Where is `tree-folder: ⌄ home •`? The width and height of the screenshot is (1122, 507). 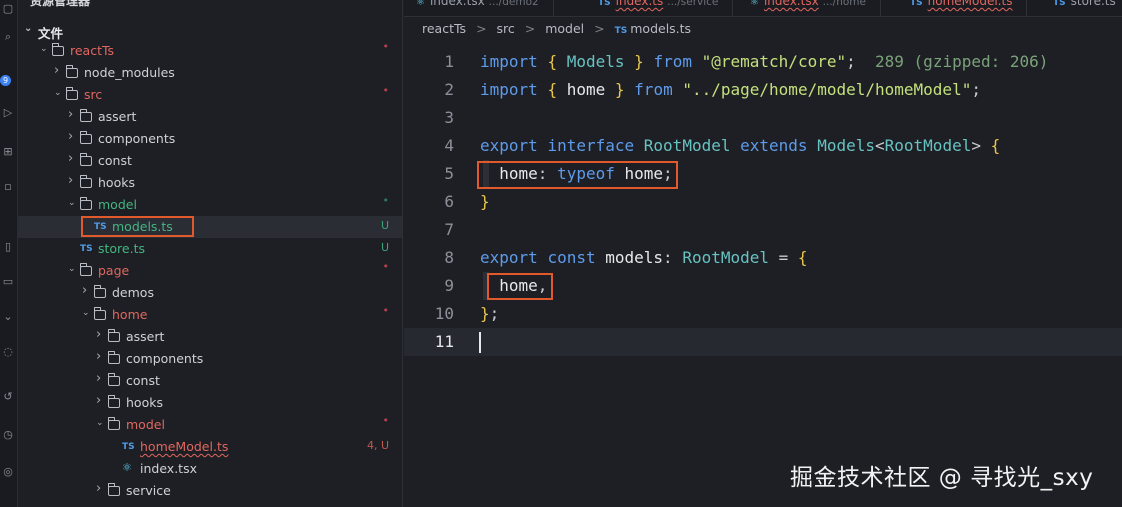 tree-folder: ⌄ home • is located at coordinates (210, 315).